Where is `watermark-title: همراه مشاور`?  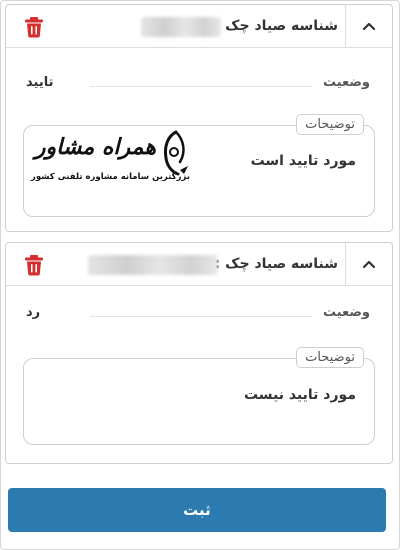 watermark-title: همراه مشاور is located at coordinates (95, 147).